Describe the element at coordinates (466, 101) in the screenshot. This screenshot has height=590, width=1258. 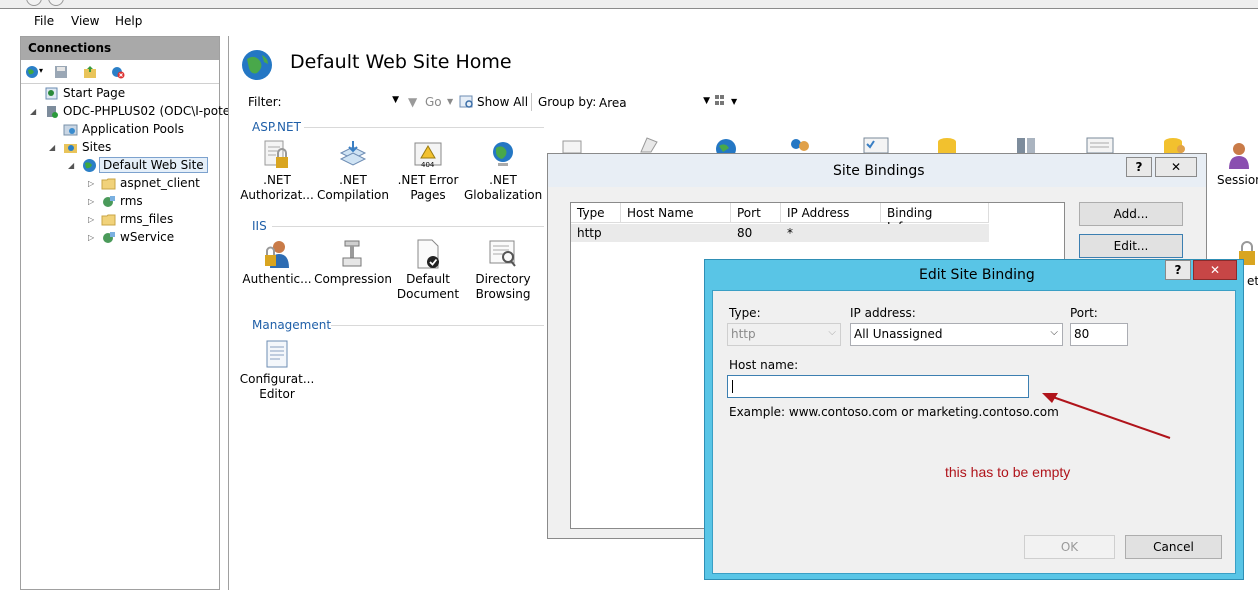
I see `show-all-icon` at that location.